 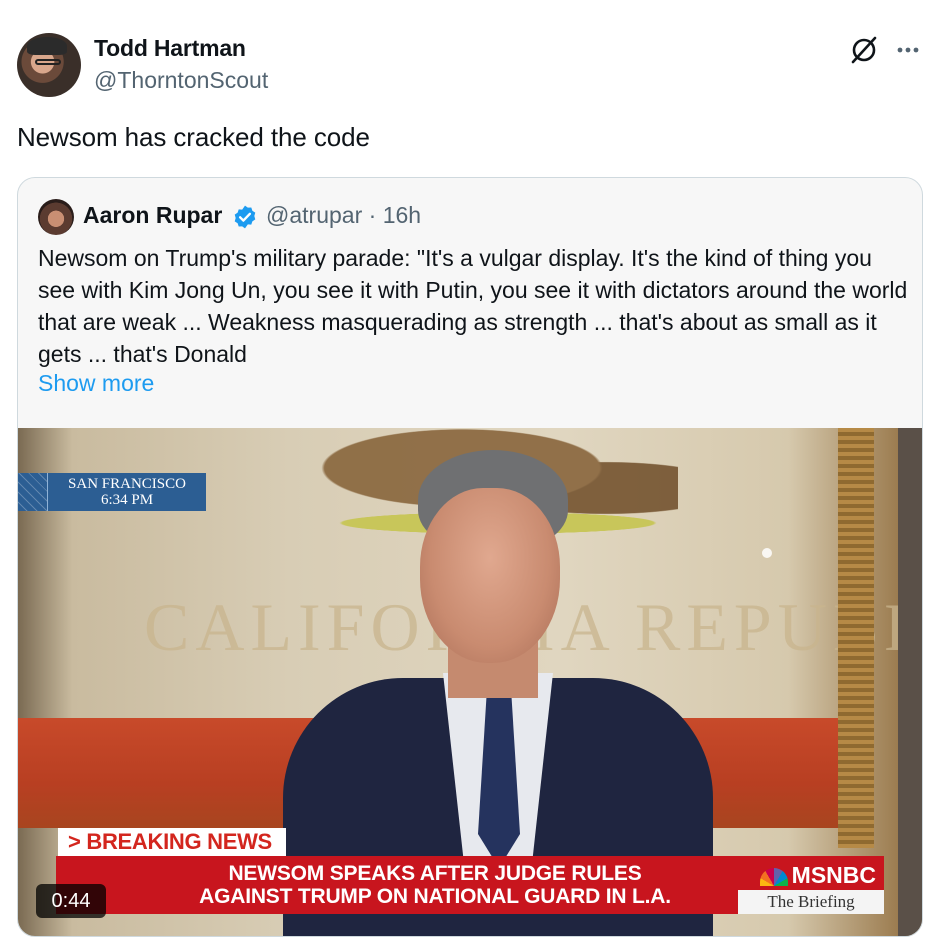 I want to click on quoted-author-handle: @atrupar, so click(x=314, y=215).